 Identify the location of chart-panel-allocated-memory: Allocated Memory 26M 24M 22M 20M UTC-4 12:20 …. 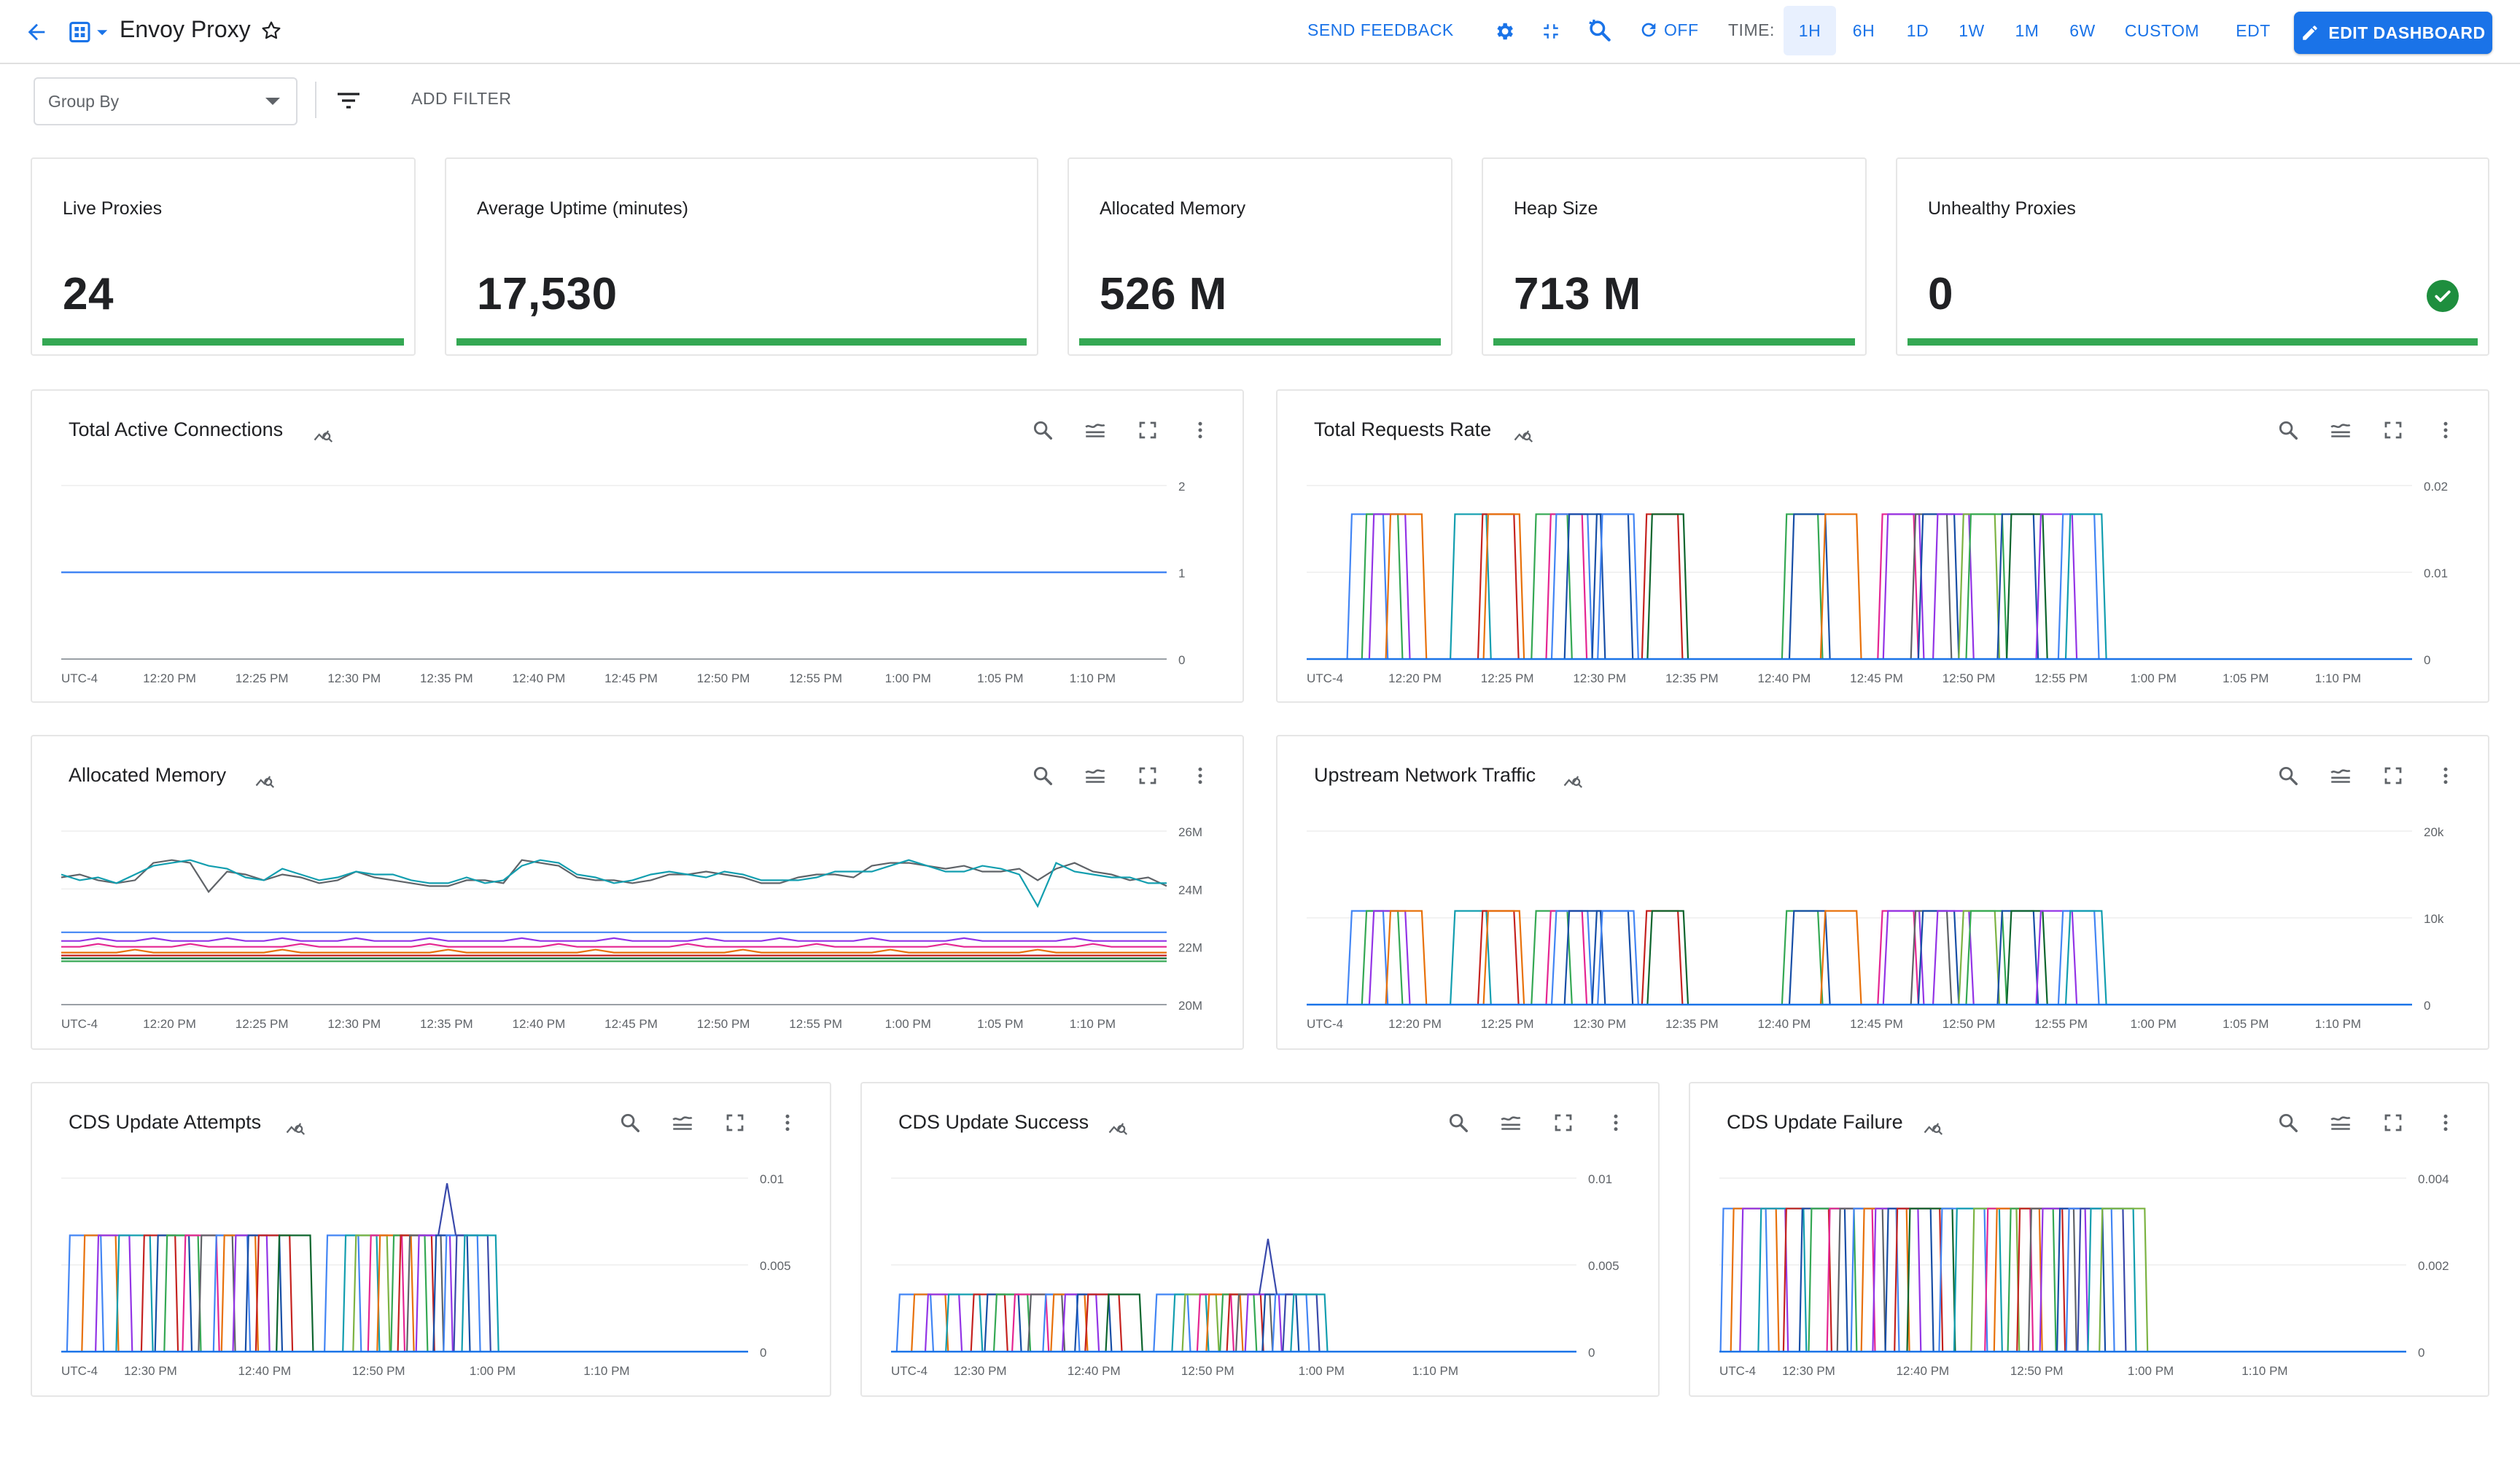
(637, 892).